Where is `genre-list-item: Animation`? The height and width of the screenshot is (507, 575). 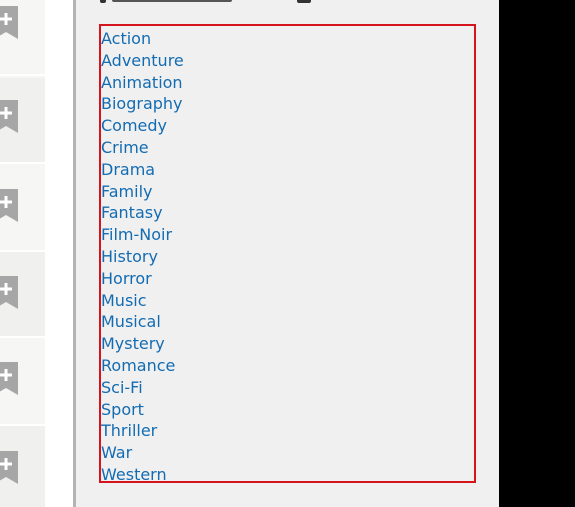
genre-list-item: Animation is located at coordinates (142, 83).